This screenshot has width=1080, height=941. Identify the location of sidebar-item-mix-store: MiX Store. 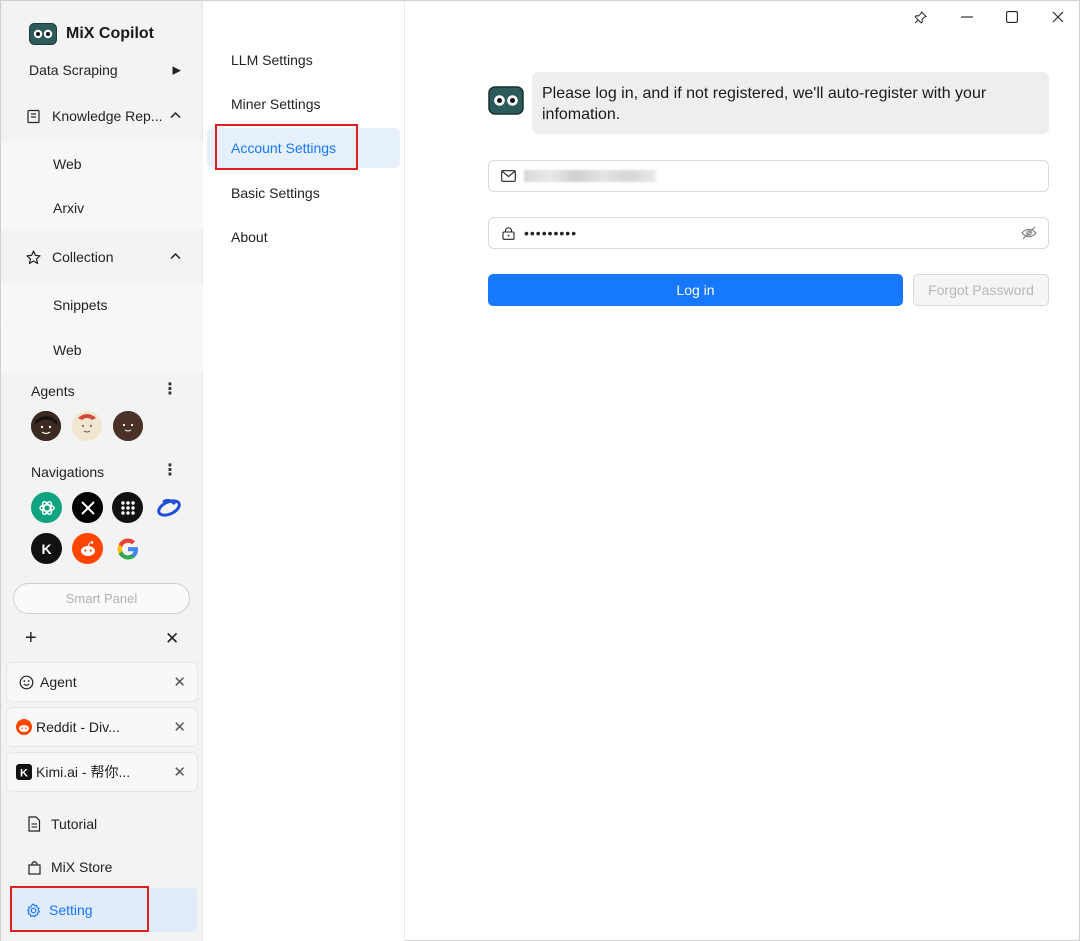
(102, 867).